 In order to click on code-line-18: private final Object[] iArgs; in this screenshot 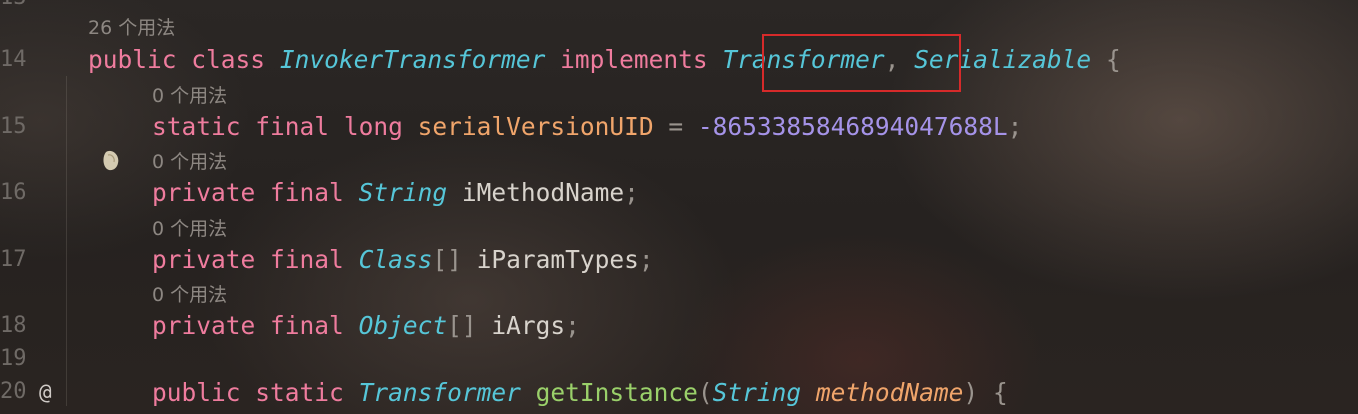, I will do `click(366, 326)`.